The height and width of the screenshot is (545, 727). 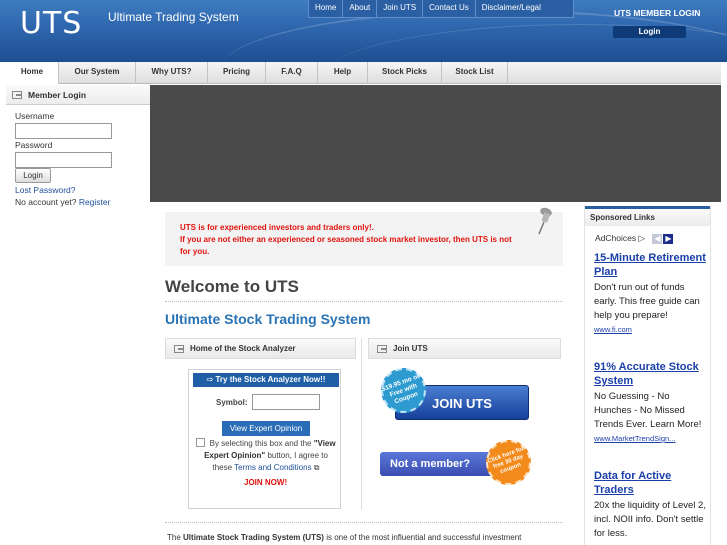 What do you see at coordinates (511, 8) in the screenshot?
I see `top-nav-disclaimer: Disclaimer/Legal` at bounding box center [511, 8].